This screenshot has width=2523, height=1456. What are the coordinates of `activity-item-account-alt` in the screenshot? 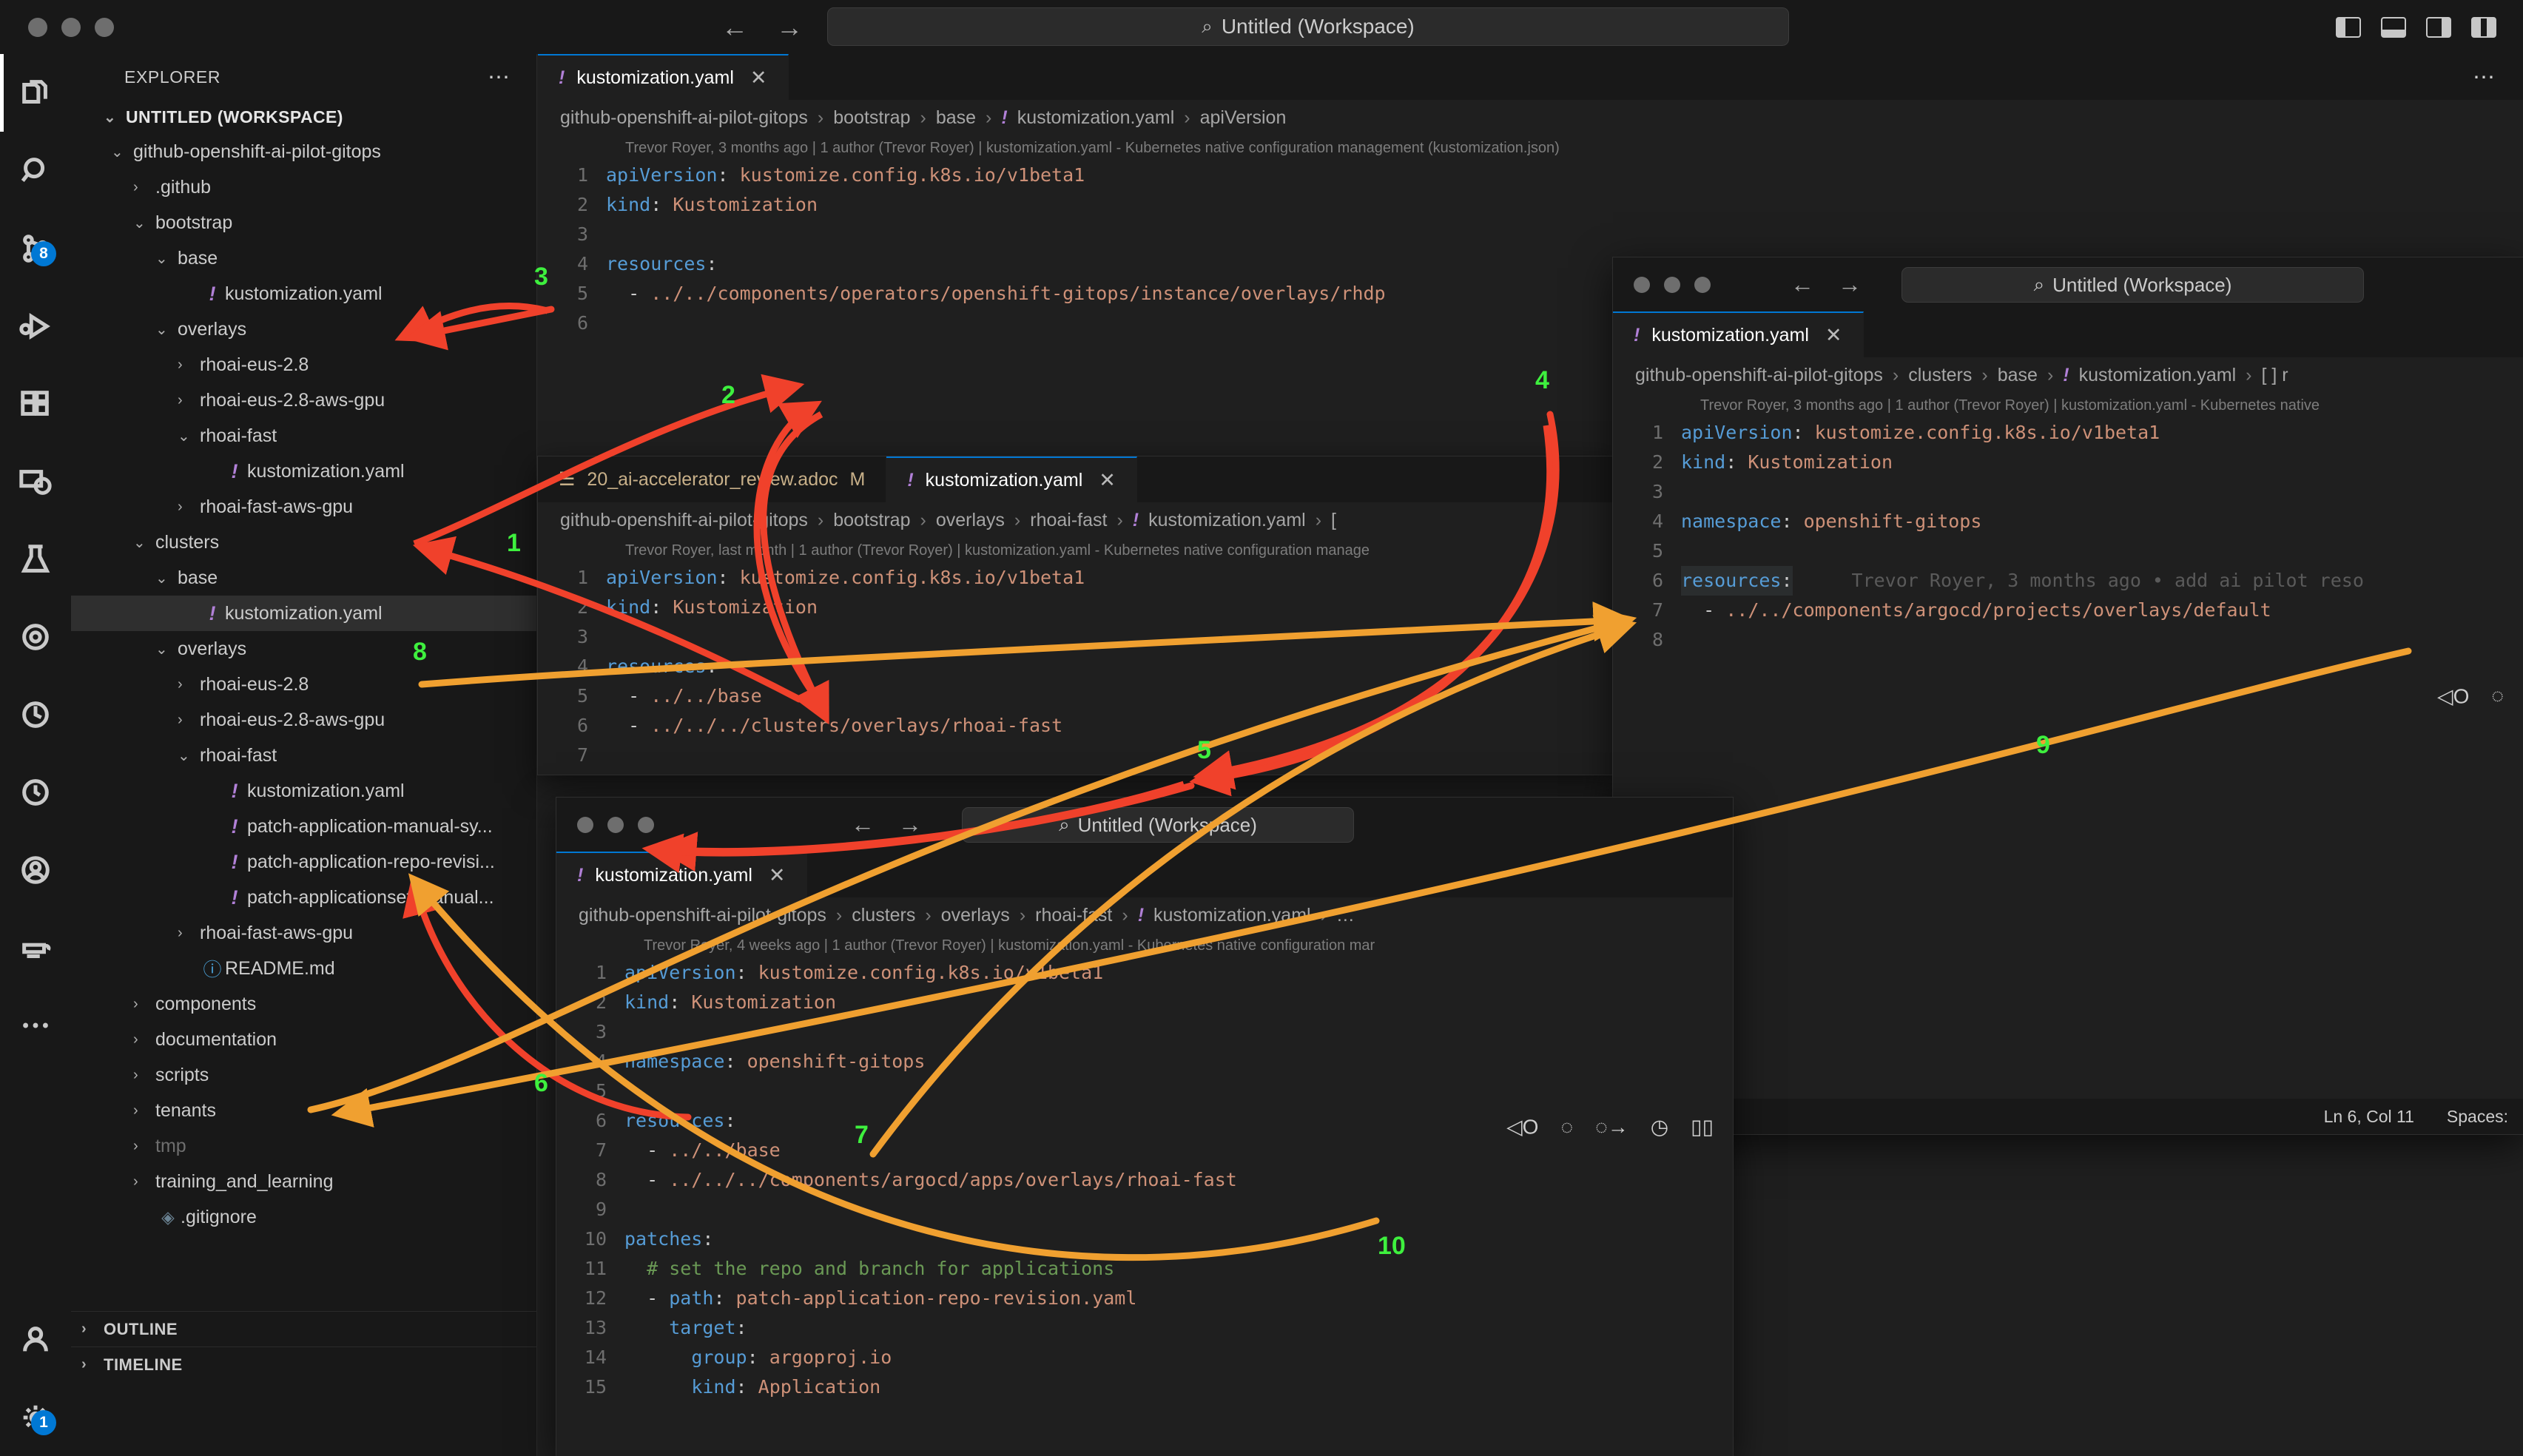 It's located at (35, 870).